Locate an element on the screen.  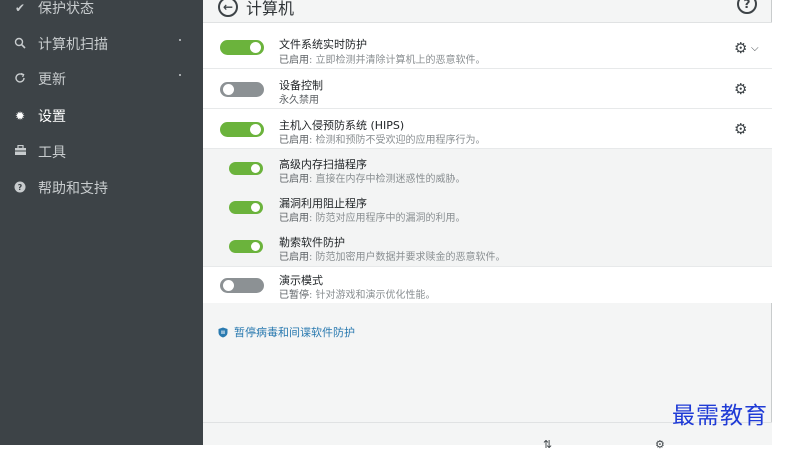
sidebar-item-computer-scan: 计算机扫描 is located at coordinates (101, 44).